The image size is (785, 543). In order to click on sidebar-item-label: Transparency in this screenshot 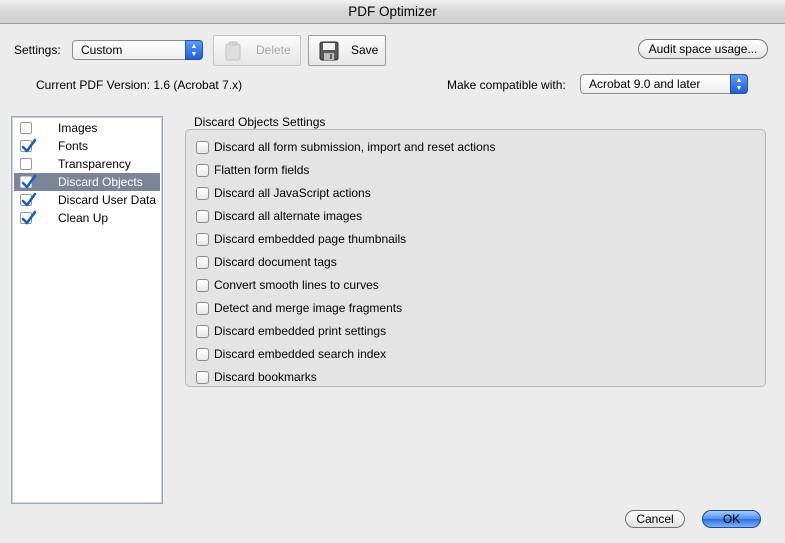, I will do `click(94, 164)`.